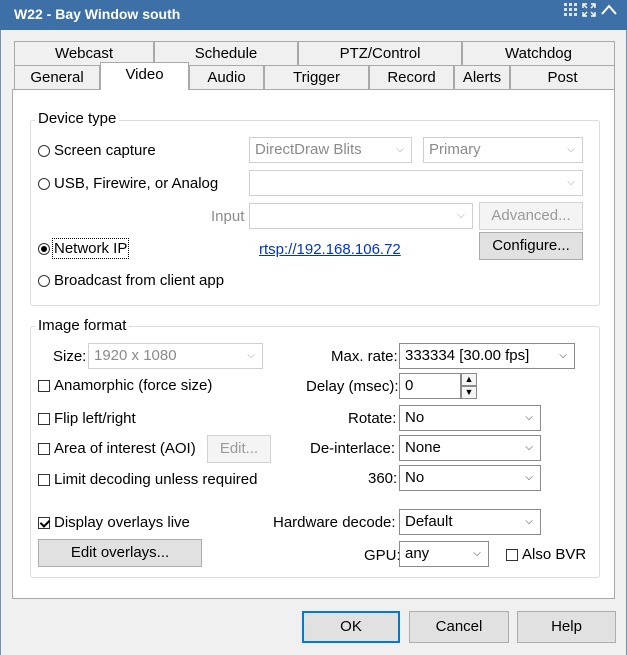 This screenshot has width=627, height=655. What do you see at coordinates (44, 449) in the screenshot?
I see `aoi-checkbox` at bounding box center [44, 449].